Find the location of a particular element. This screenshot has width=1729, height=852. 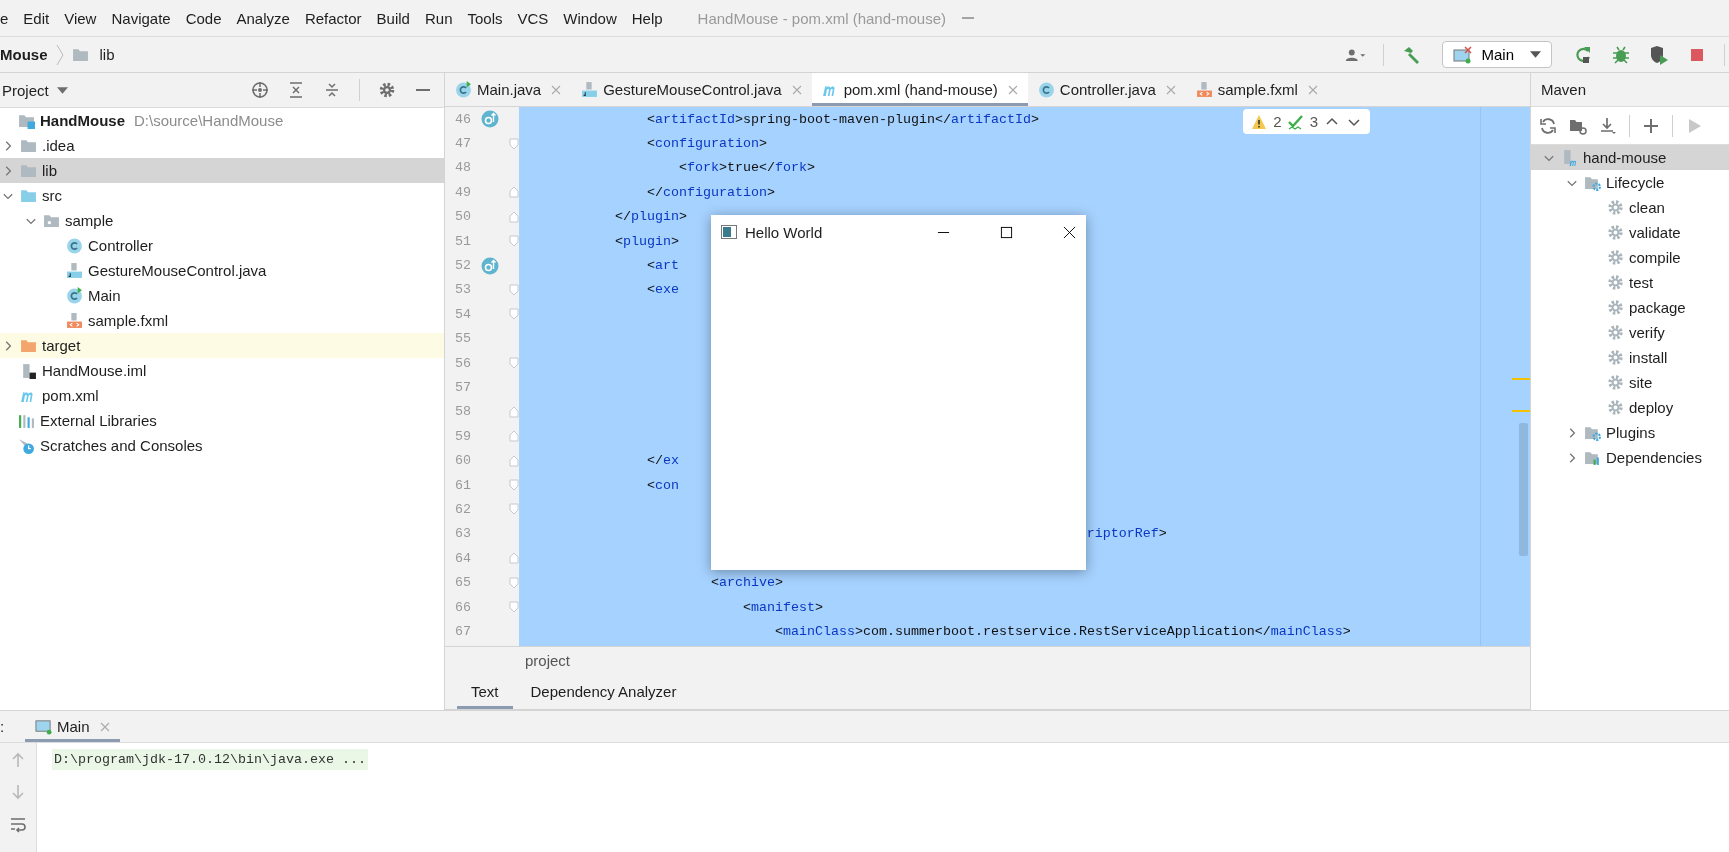

maximize-icon is located at coordinates (1006, 232).